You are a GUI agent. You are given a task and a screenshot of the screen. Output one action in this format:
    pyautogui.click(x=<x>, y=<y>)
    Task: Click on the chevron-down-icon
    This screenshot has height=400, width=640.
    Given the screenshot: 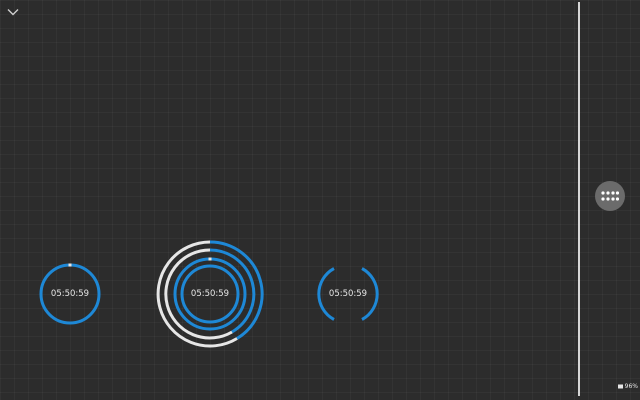 What is the action you would take?
    pyautogui.click(x=13, y=12)
    